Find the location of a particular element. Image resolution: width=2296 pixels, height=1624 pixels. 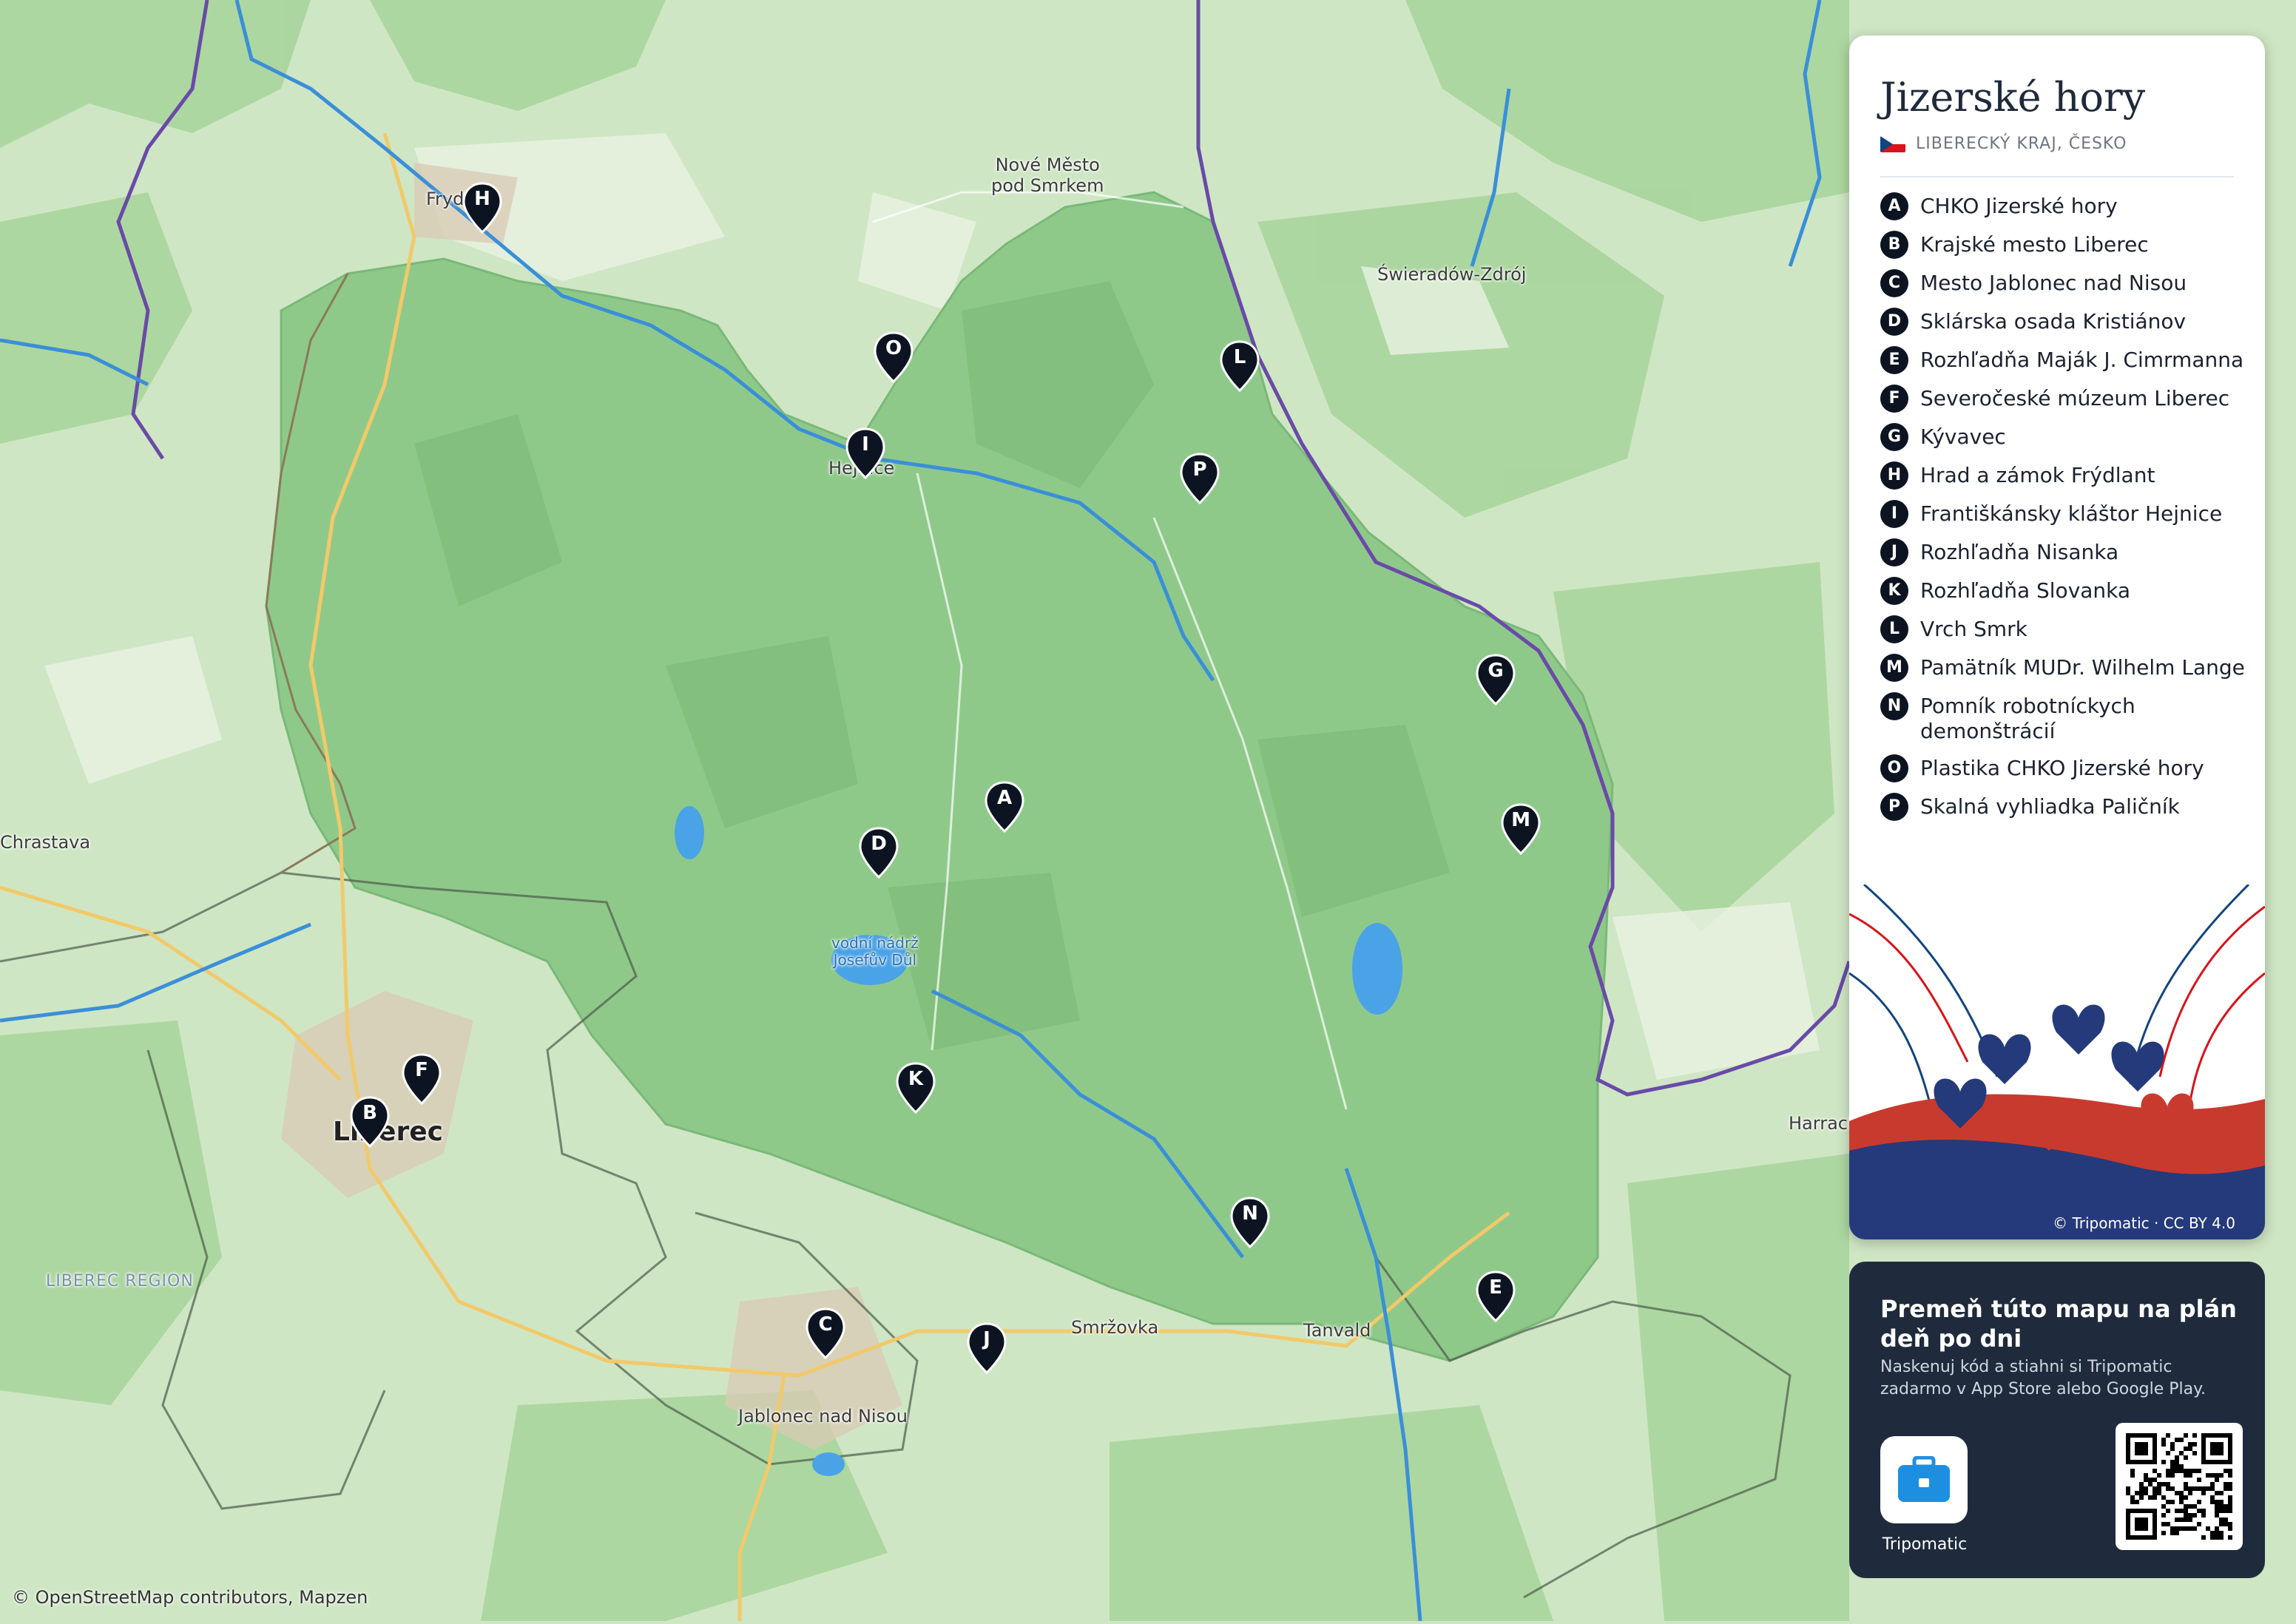

map-pin-g: G is located at coordinates (1495, 680).